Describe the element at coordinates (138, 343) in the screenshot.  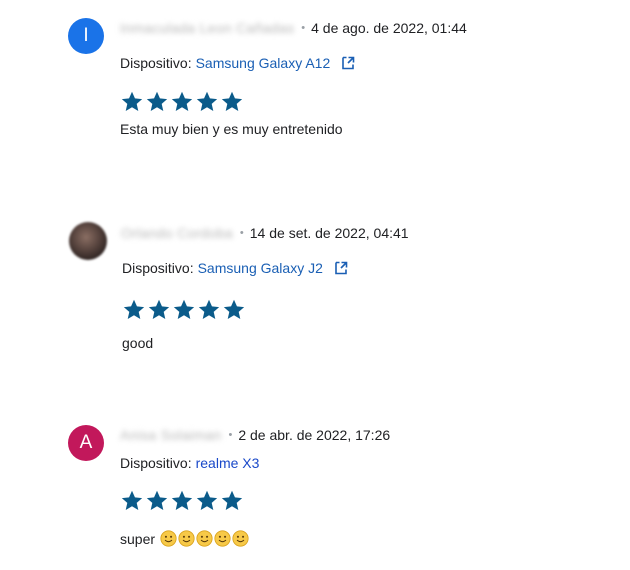
I see `review-text: good` at that location.